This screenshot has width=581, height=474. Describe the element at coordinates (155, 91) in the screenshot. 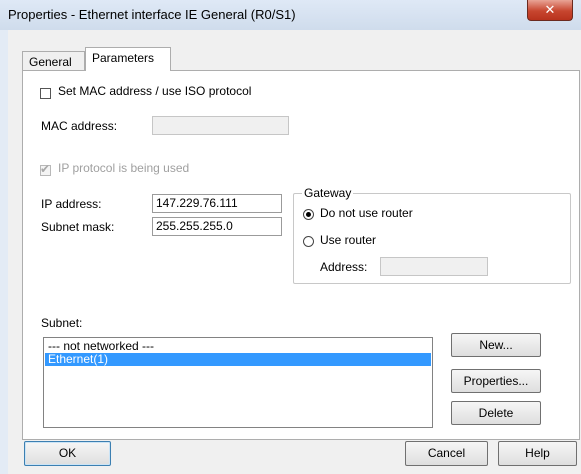

I see `set-mac-label: Set MAC address / use ISO protocol` at that location.